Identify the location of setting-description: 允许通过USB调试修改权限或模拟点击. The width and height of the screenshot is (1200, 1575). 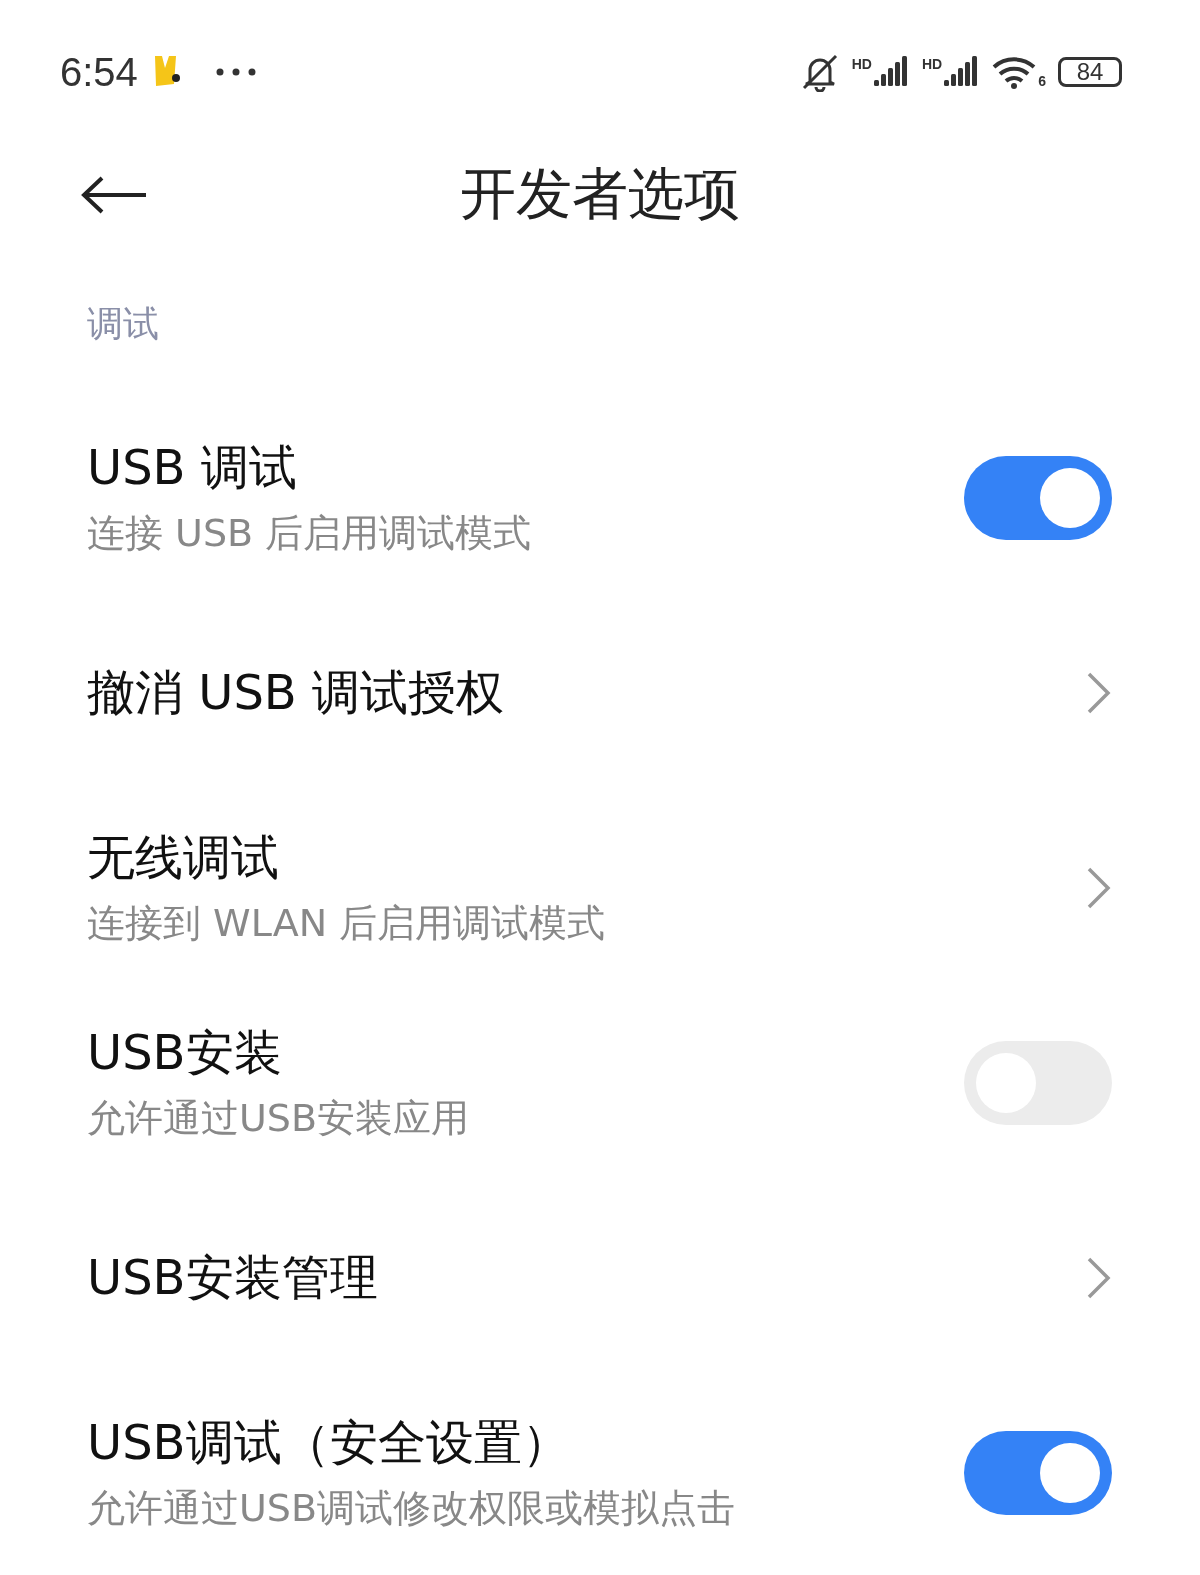
(411, 1508).